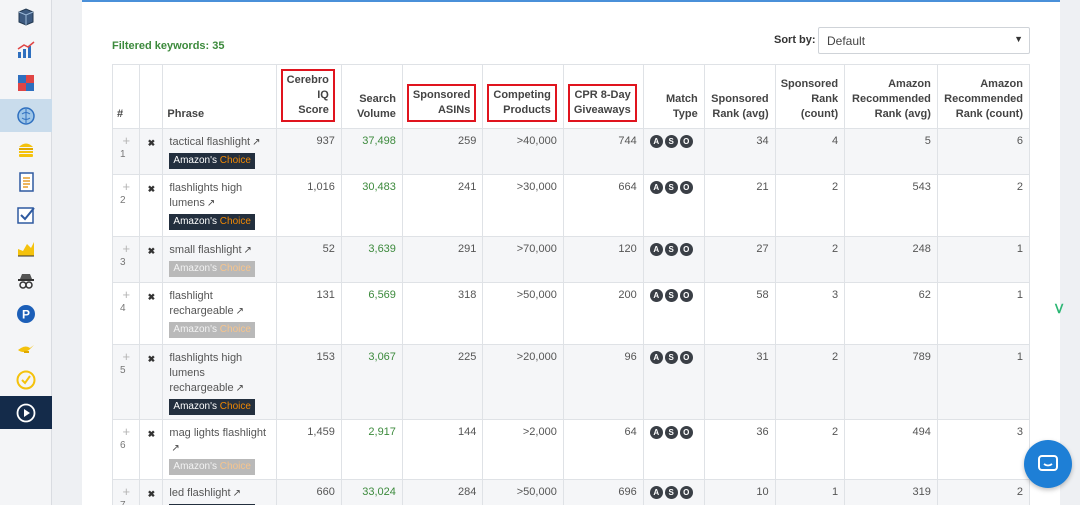  Describe the element at coordinates (441, 103) in the screenshot. I see `column-header-label: Sponsored ASINs` at that location.